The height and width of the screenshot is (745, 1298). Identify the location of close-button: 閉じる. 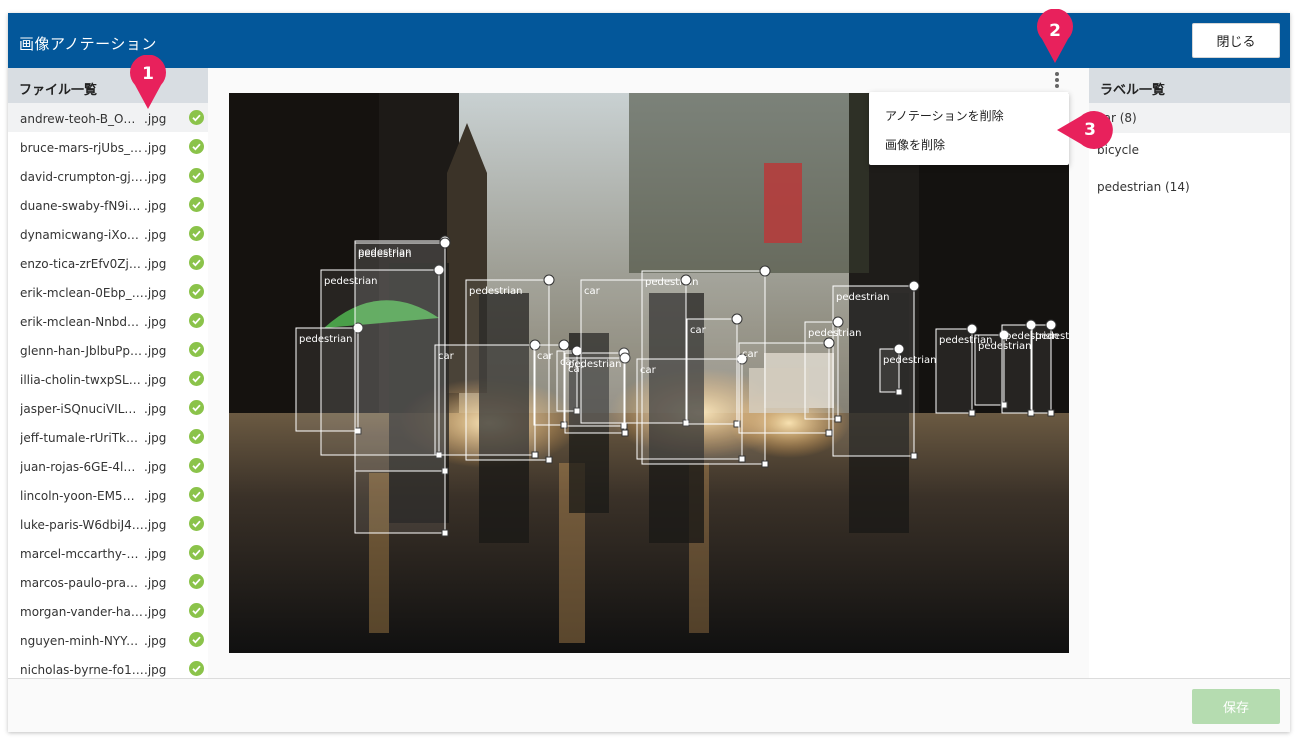
(1236, 40).